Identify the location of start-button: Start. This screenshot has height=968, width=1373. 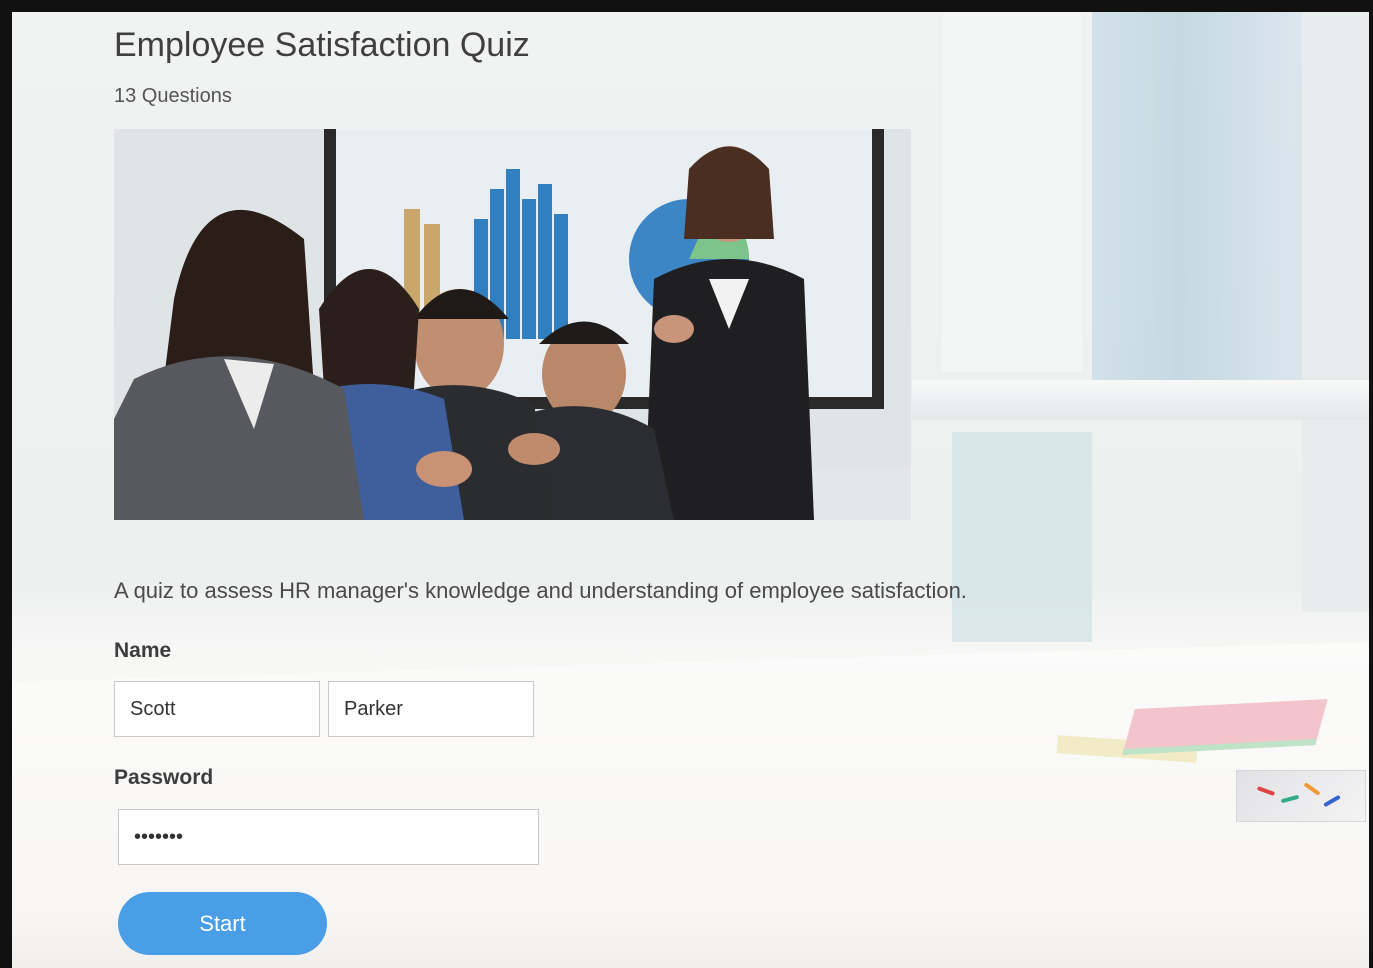
(222, 923).